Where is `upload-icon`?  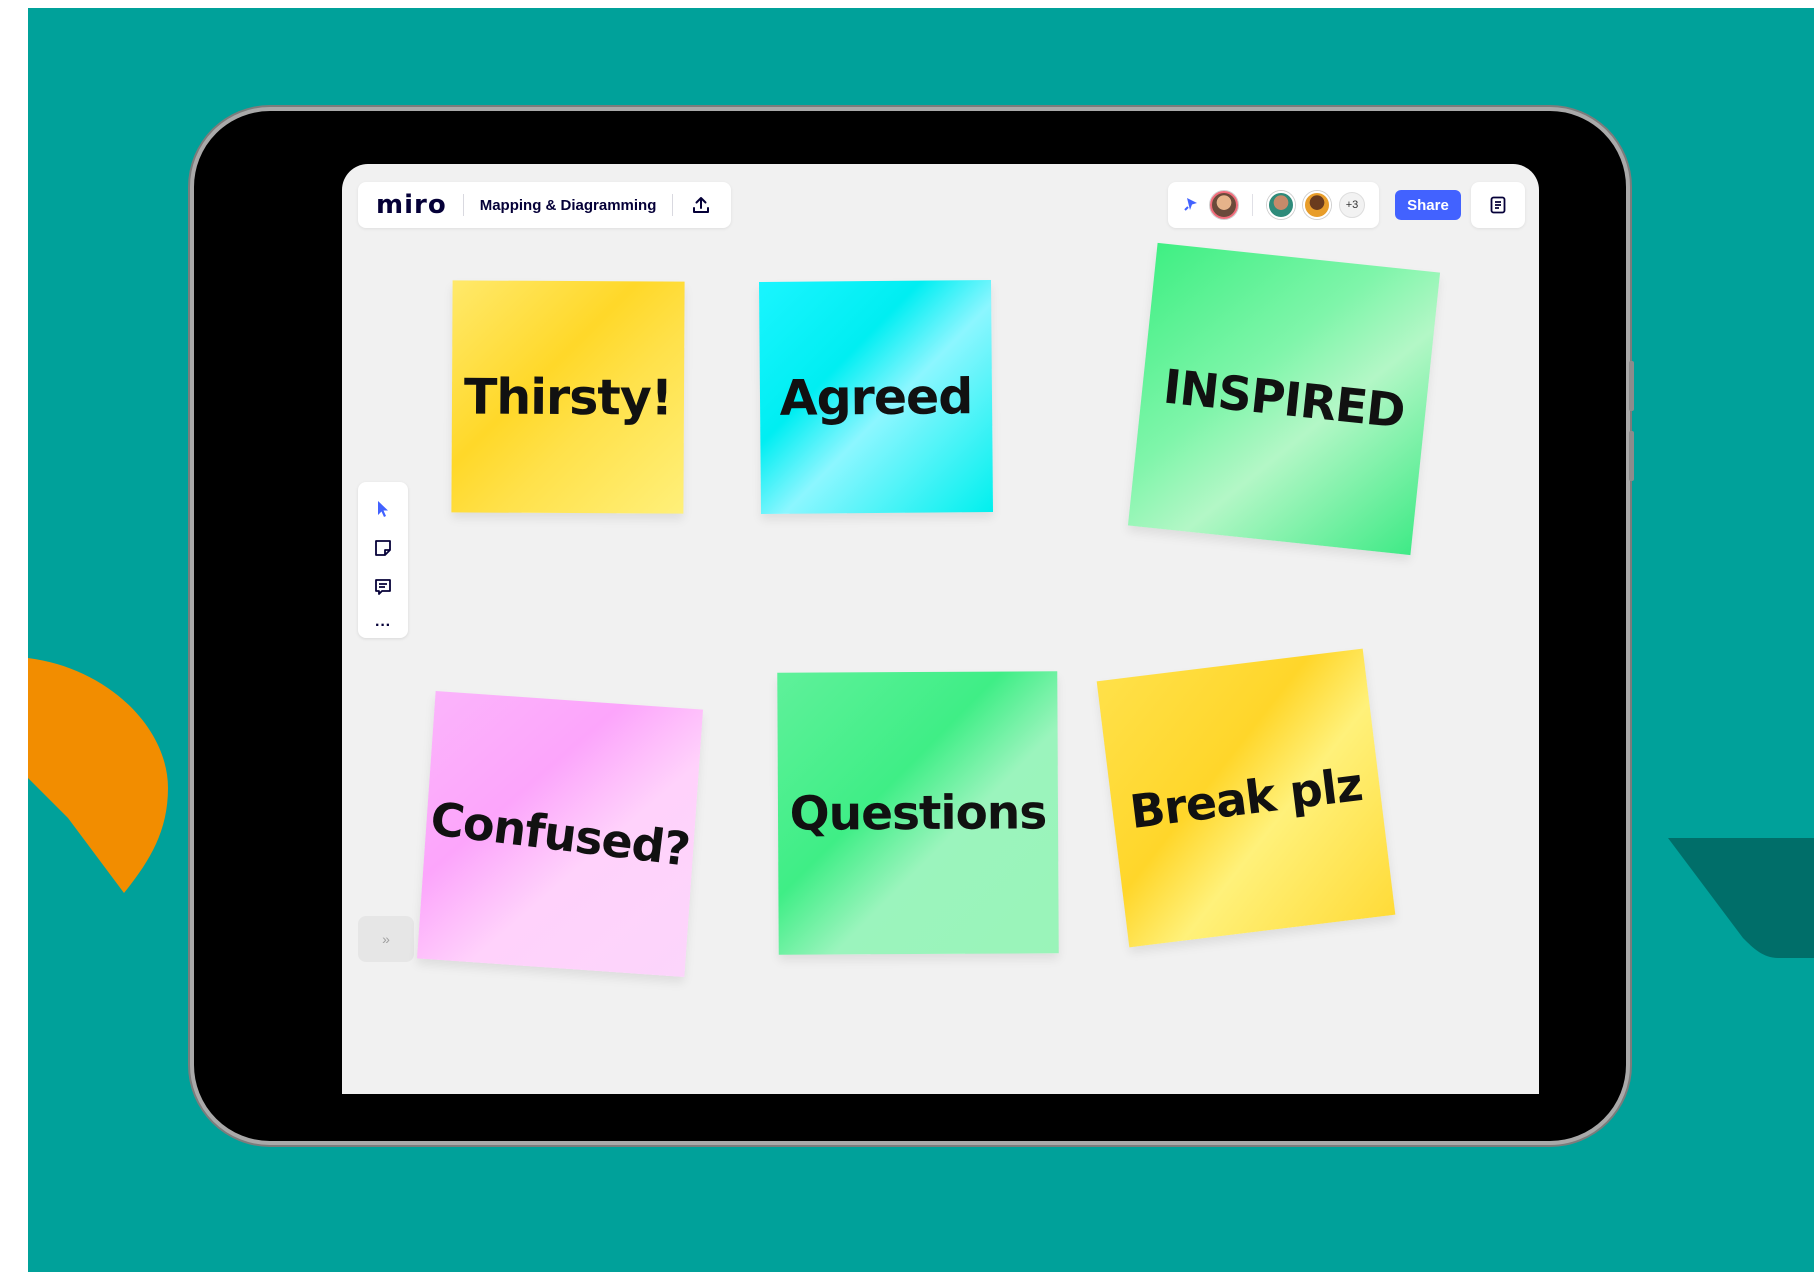
upload-icon is located at coordinates (701, 205).